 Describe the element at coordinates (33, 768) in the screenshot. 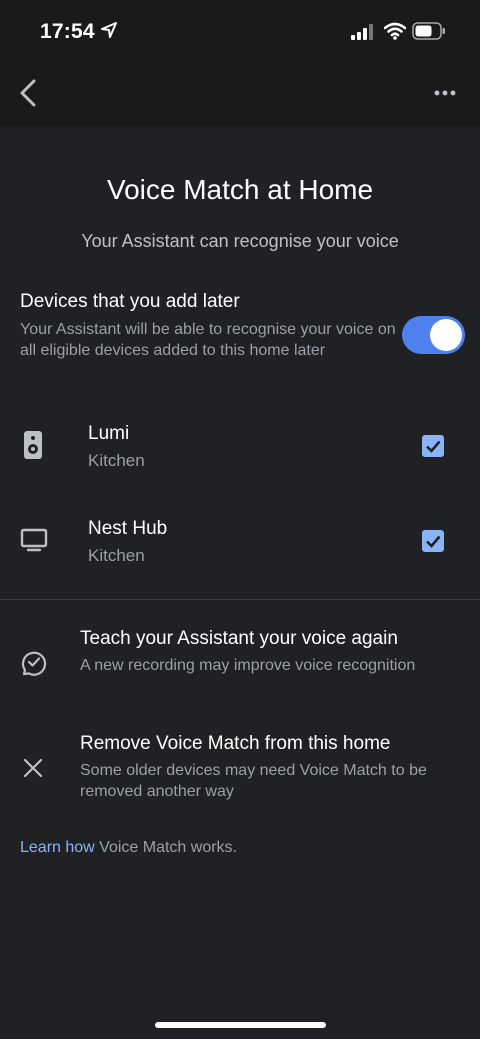

I see `close-icon` at that location.